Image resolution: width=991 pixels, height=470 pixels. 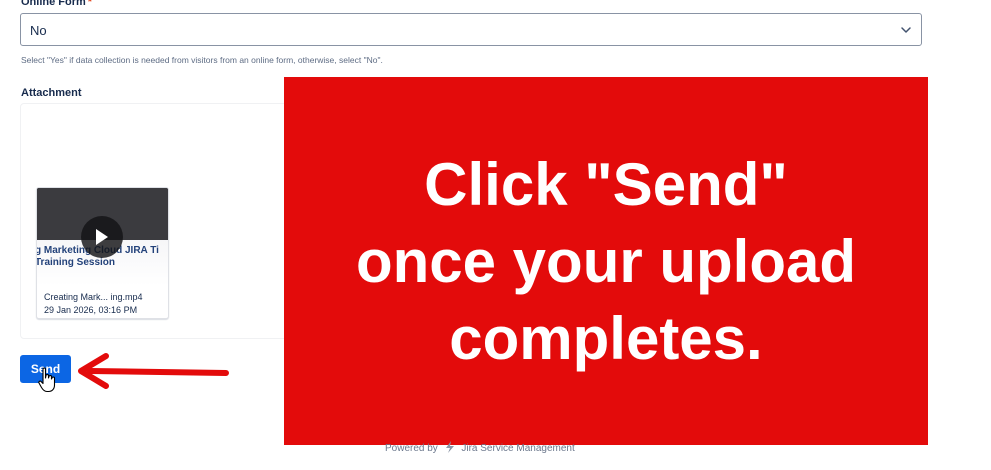 I want to click on hand-pointer-cursor-icon, so click(x=47, y=380).